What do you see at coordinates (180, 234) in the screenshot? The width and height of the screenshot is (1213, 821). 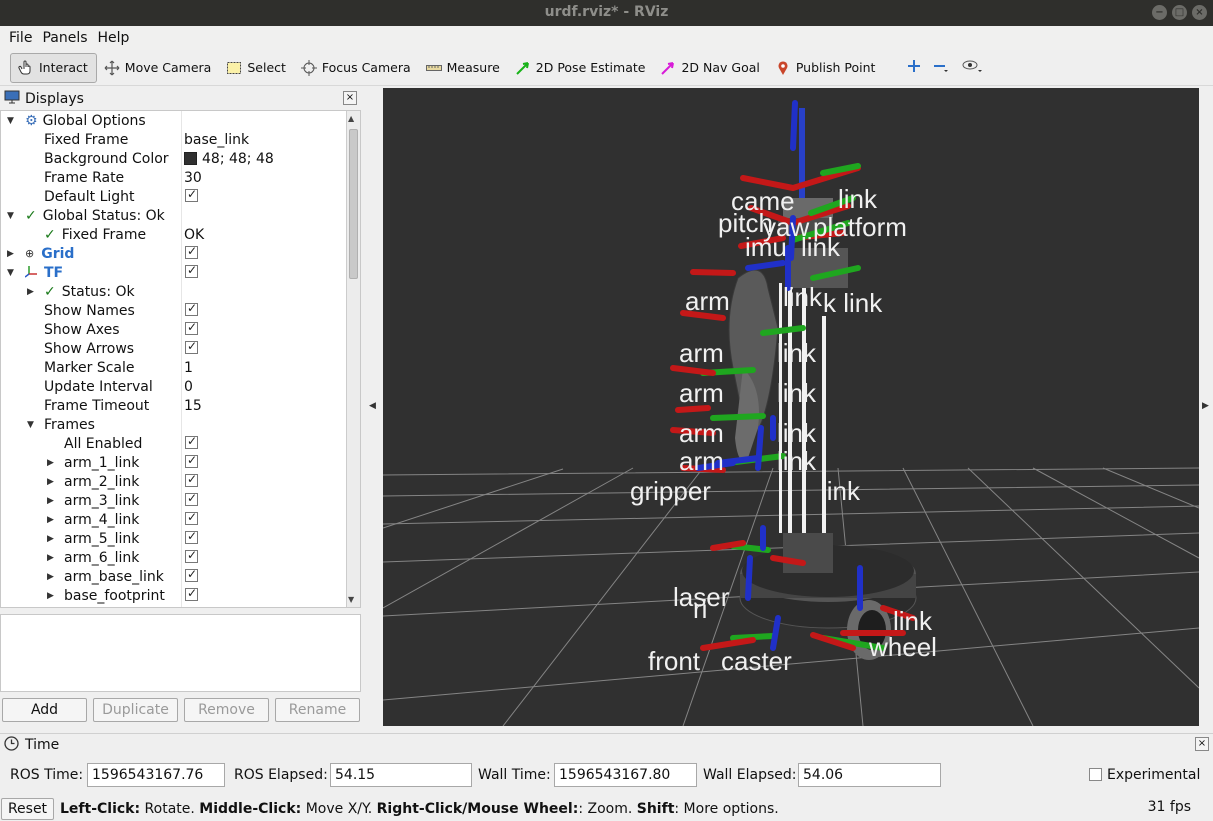 I see `tree-row-fixed-frame-status: ✓ Fixed Frame OK` at bounding box center [180, 234].